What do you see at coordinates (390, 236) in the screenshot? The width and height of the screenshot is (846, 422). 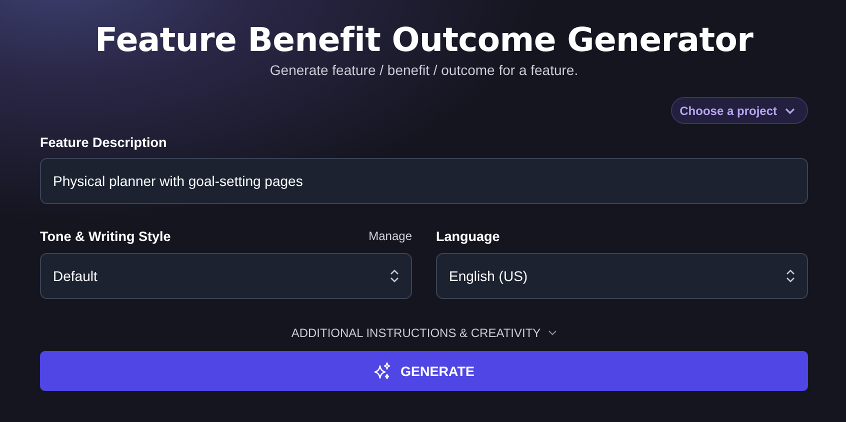 I see `manage-link: Manage` at bounding box center [390, 236].